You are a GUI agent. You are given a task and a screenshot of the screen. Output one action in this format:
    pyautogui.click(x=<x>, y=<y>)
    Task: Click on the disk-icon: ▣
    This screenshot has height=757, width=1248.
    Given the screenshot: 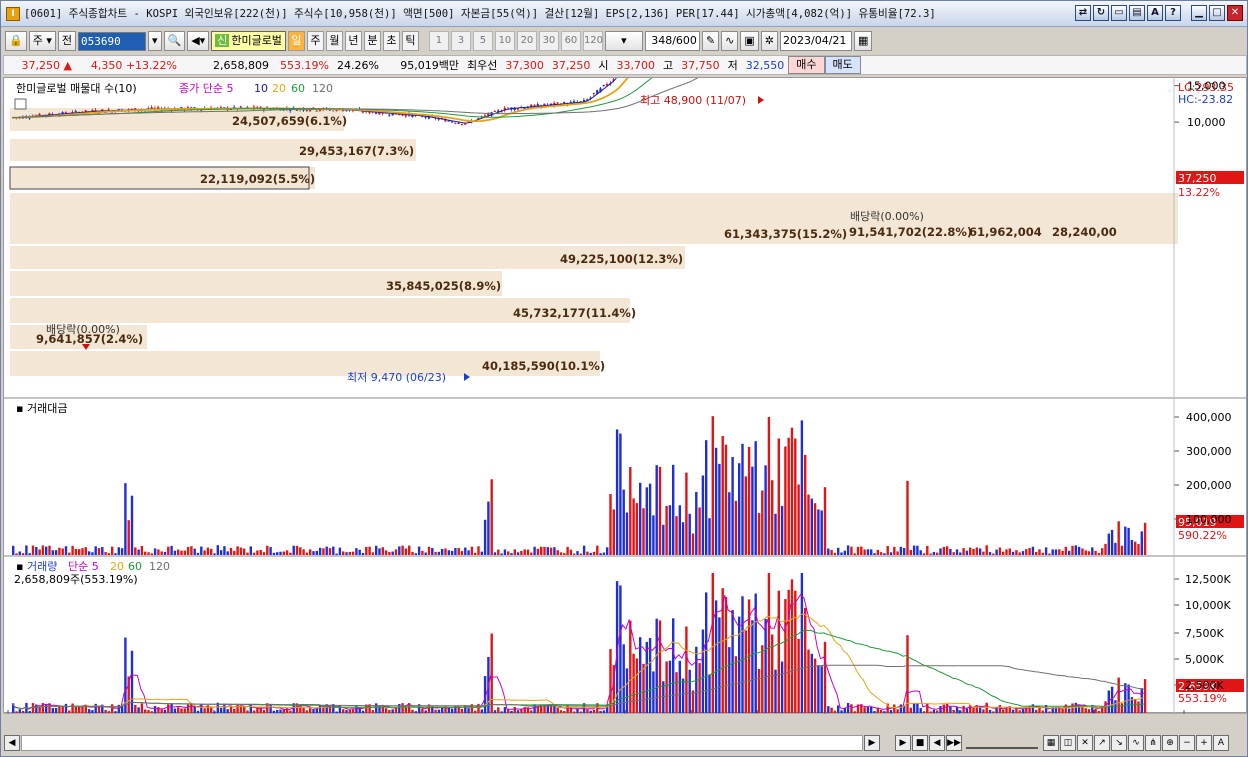 What is the action you would take?
    pyautogui.click(x=749, y=41)
    